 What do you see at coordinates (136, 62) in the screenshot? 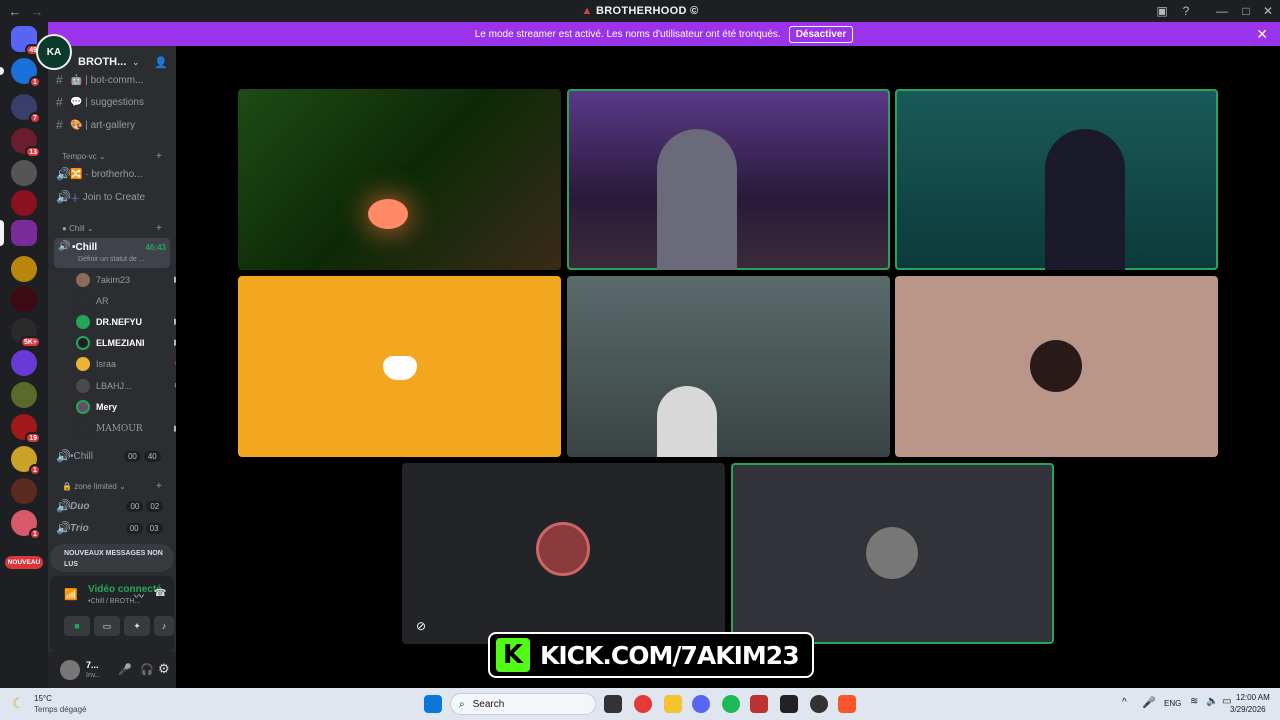
I see `chevron-down-icon: ⌄` at bounding box center [136, 62].